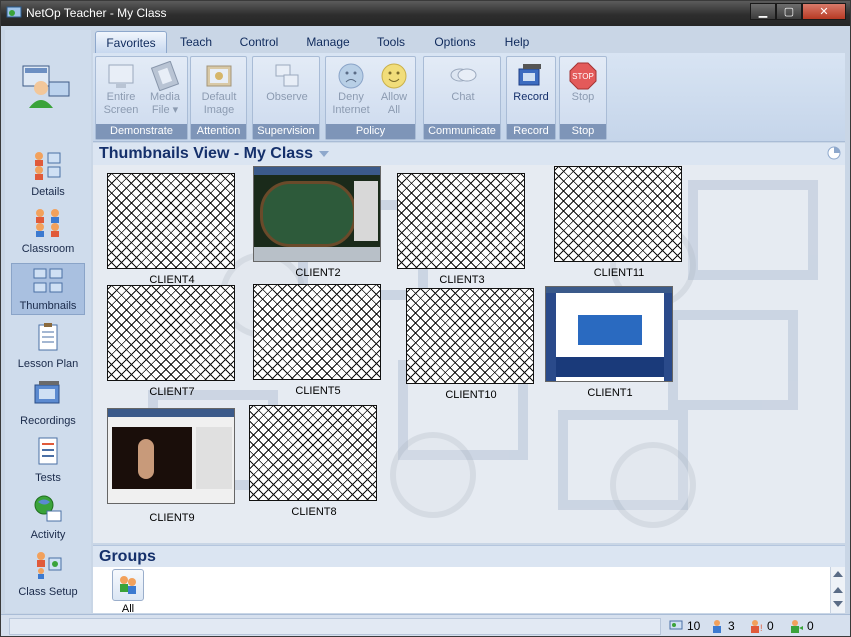 This screenshot has width=851, height=637. I want to click on sidebar-item-classroom: Classroom, so click(48, 231).